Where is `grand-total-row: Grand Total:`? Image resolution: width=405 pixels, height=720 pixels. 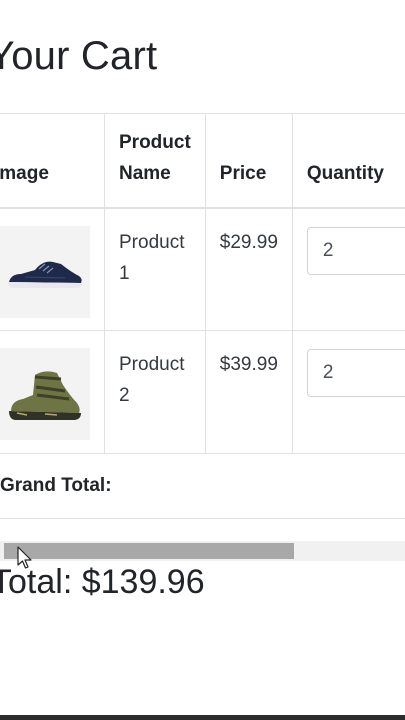
grand-total-row: Grand Total: is located at coordinates (202, 486).